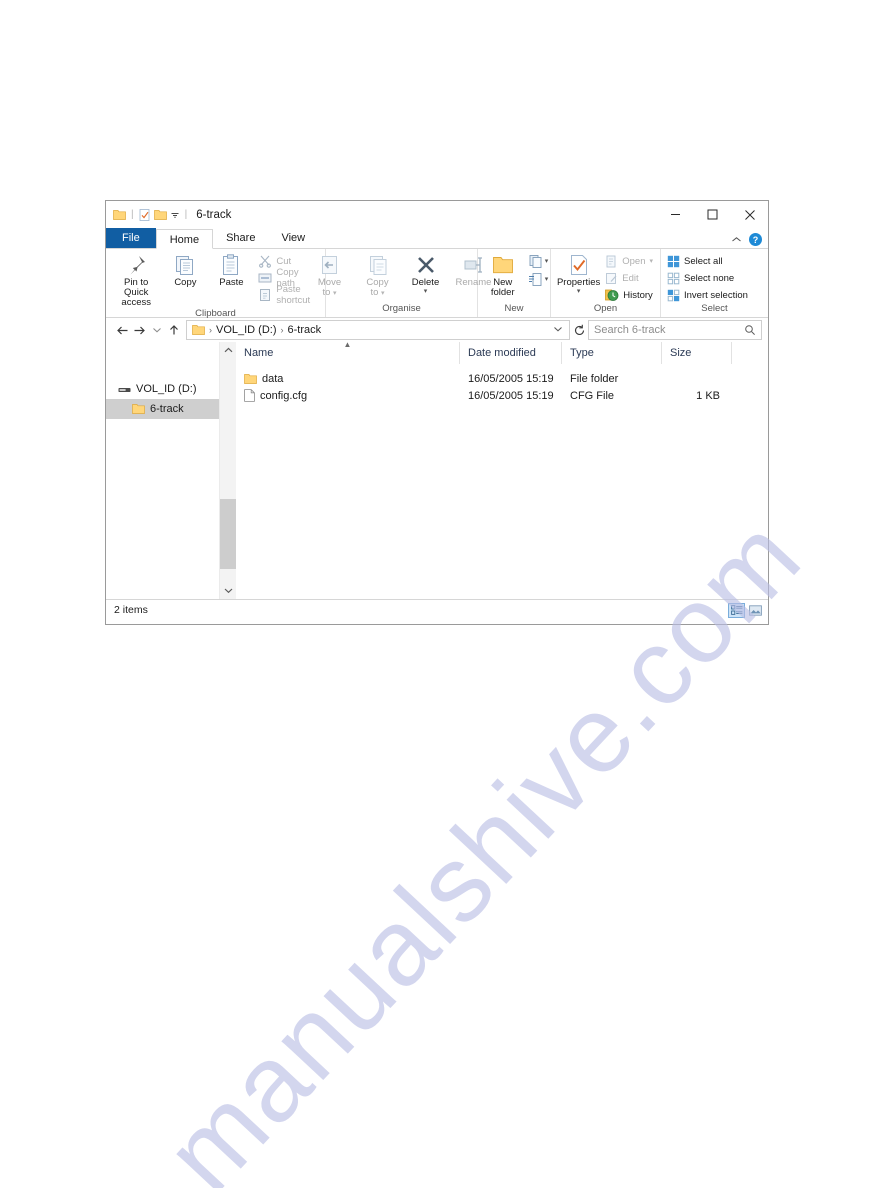 Image resolution: width=891 pixels, height=1188 pixels. Describe the element at coordinates (503, 275) in the screenshot. I see `new-folder-button: New folder` at that location.